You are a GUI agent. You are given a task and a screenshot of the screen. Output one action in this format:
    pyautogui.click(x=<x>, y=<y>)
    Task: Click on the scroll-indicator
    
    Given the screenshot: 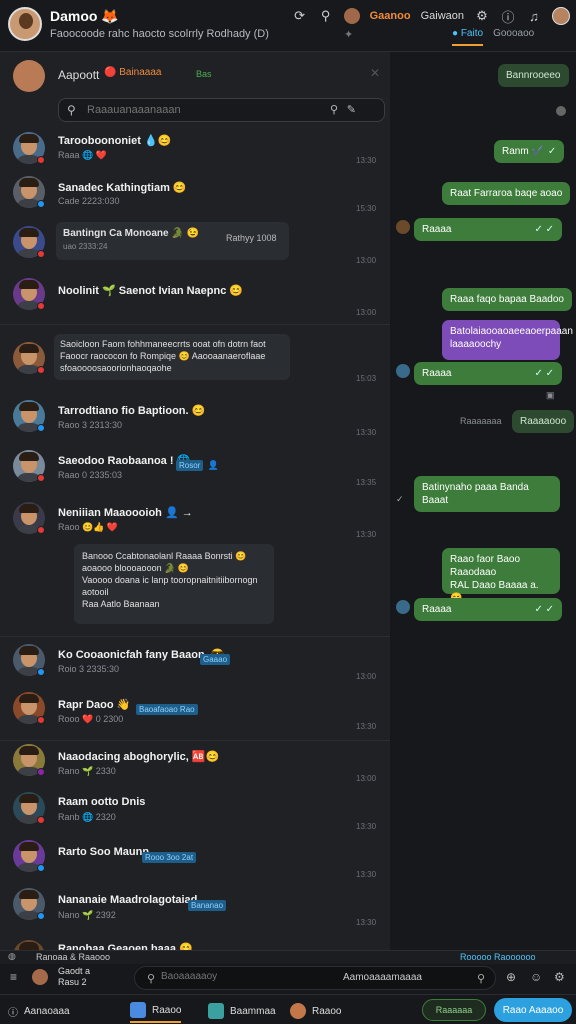 What is the action you would take?
    pyautogui.click(x=561, y=111)
    